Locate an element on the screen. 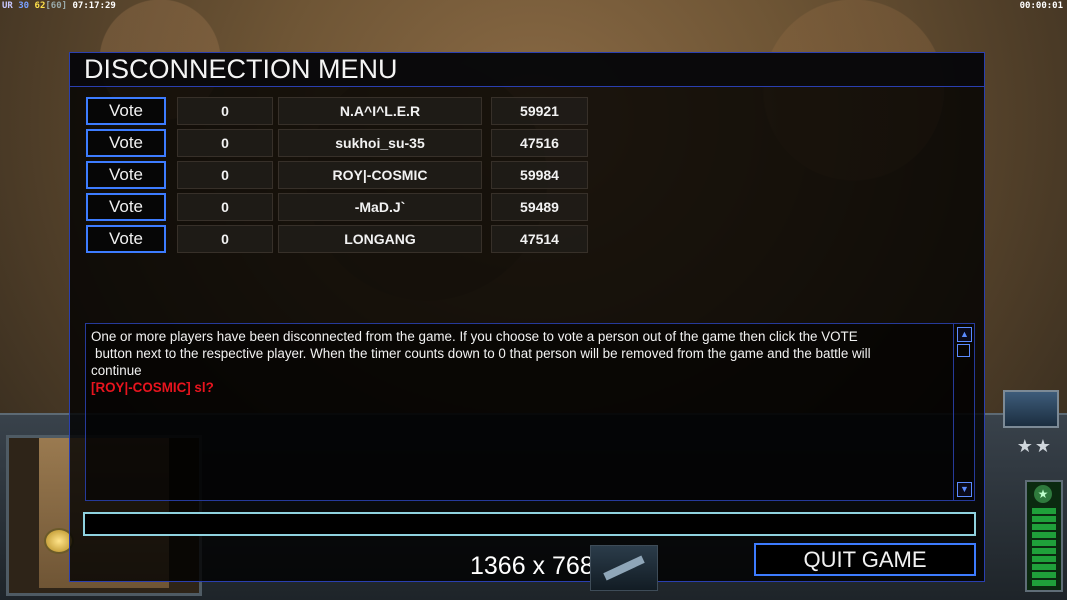 The height and width of the screenshot is (600, 1067). hud-stats: UR 30 62[60] 07:17:29 is located at coordinates (59, 6).